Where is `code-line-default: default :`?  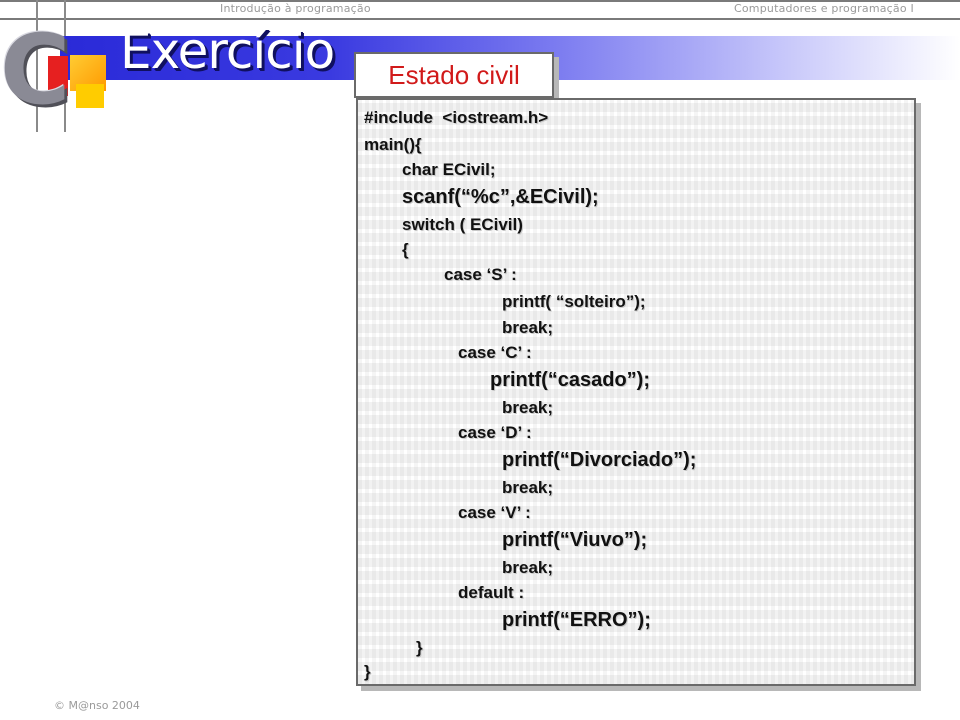
code-line-default: default : is located at coordinates (491, 592).